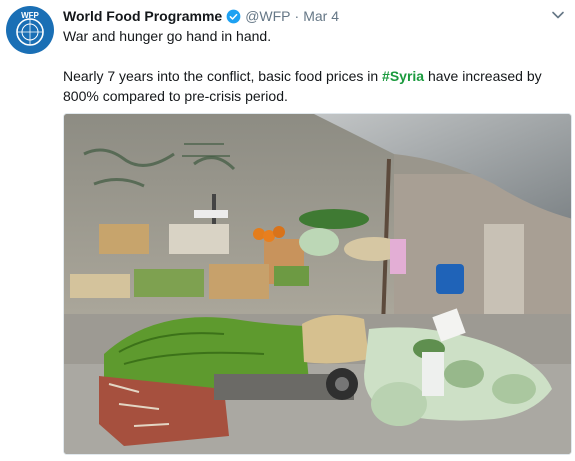 This screenshot has width=575, height=461. Describe the element at coordinates (167, 36) in the screenshot. I see `tweet-line-1: War and hunger go hand in hand.` at that location.